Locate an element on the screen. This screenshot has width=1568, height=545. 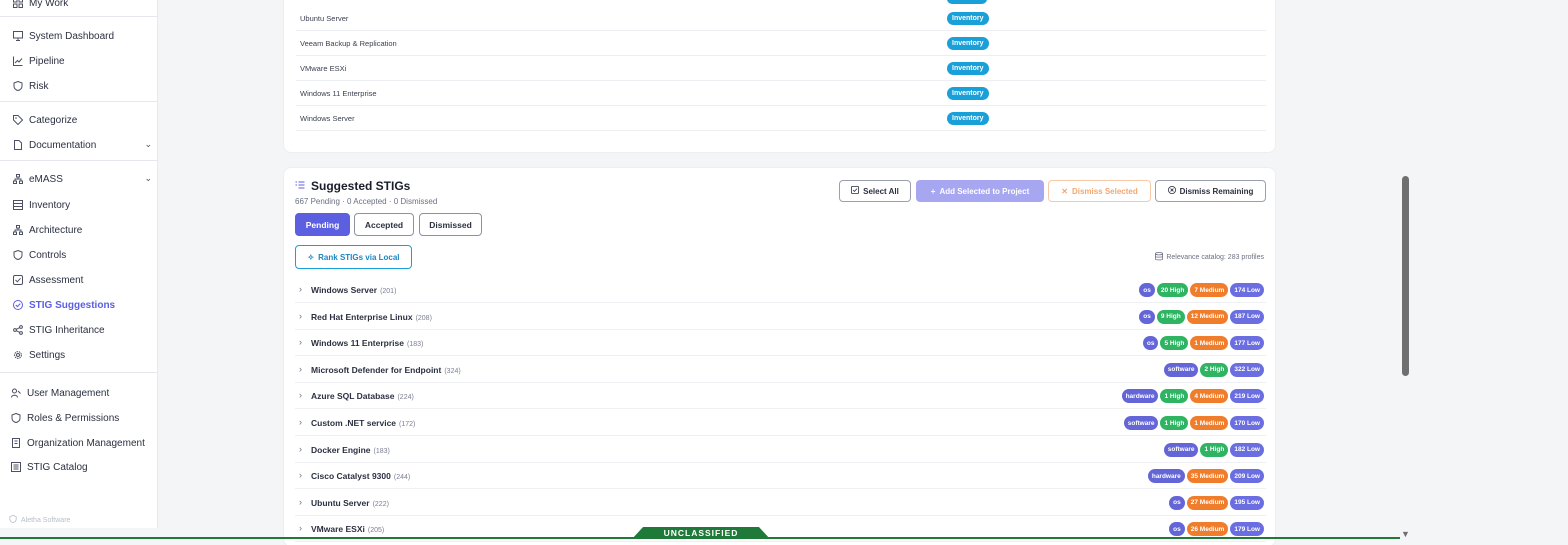
dismiss-selected-button: ✕ Dismiss Selected is located at coordinates (1099, 191).